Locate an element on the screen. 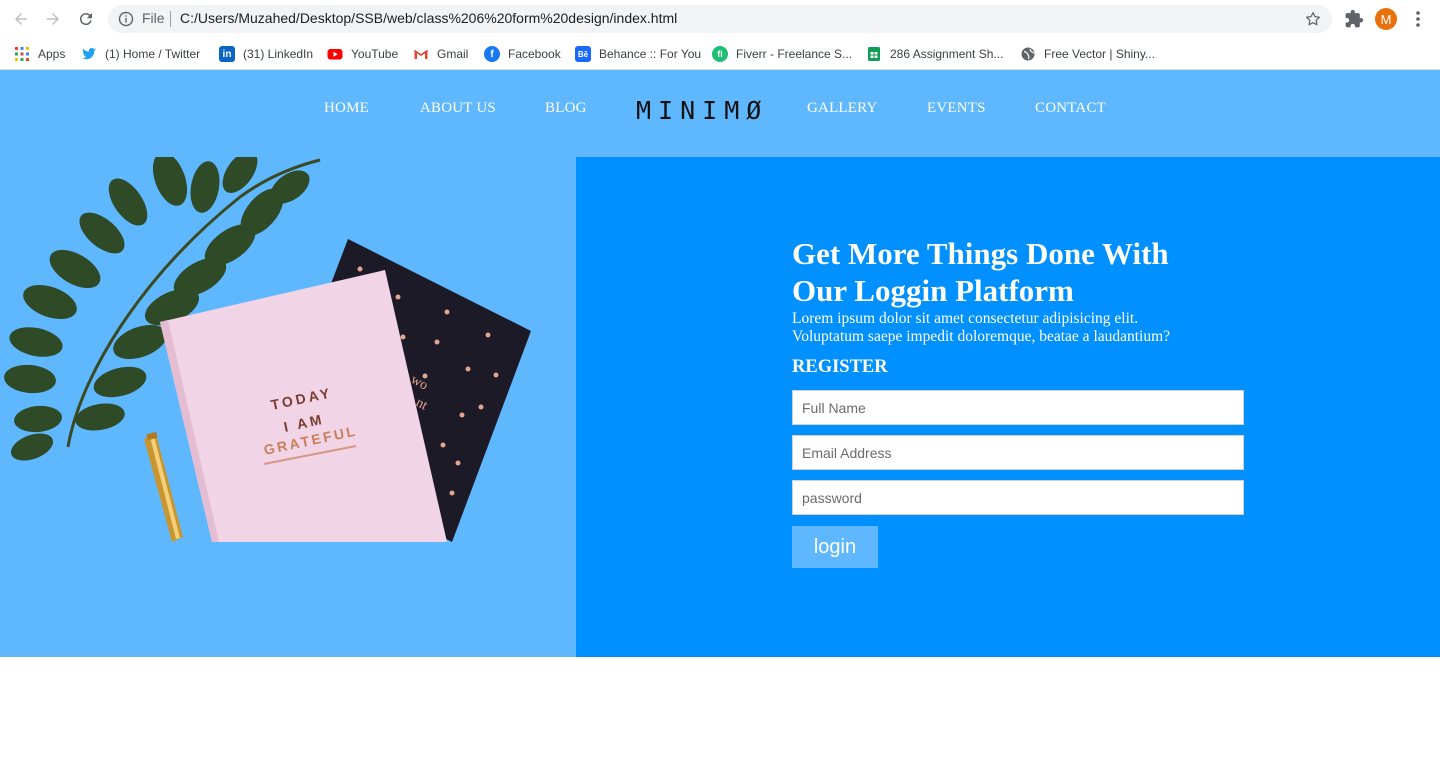 The image size is (1440, 769). bookmark-linkedin: in (31) LinkedIn is located at coordinates (266, 54).